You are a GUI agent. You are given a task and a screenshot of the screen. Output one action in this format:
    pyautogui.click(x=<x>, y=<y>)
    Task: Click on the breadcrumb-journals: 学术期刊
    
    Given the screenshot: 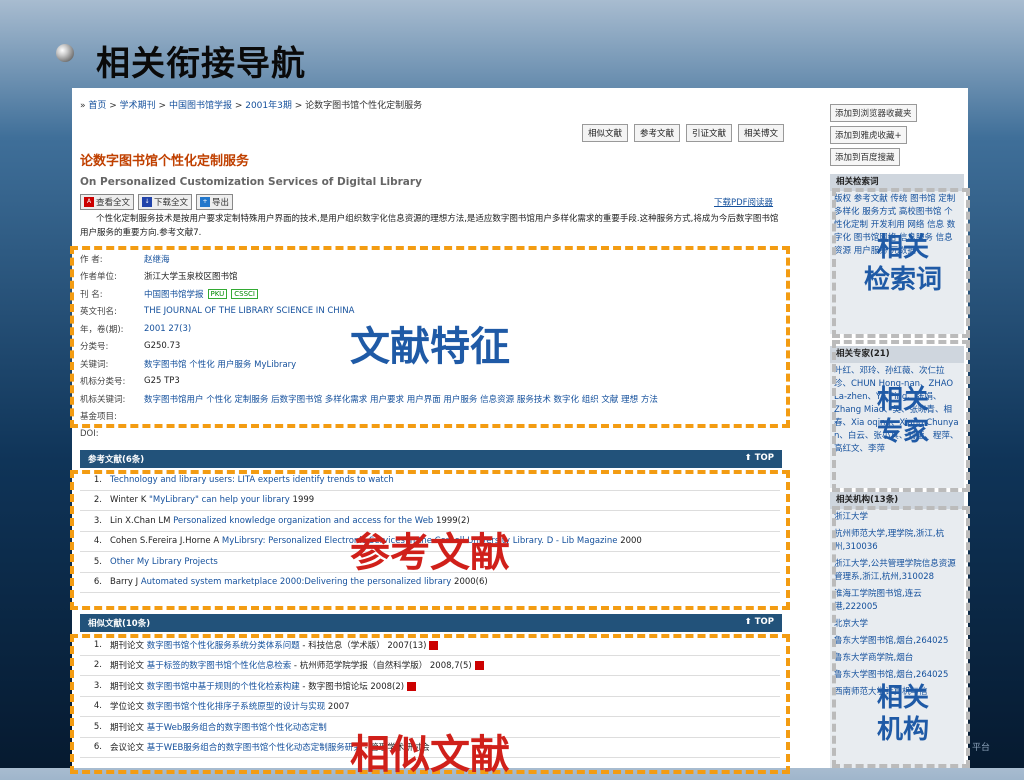 What is the action you would take?
    pyautogui.click(x=138, y=106)
    